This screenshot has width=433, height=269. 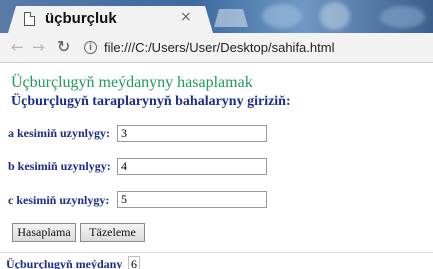 I want to click on reload-icon: ↻, so click(x=63, y=46).